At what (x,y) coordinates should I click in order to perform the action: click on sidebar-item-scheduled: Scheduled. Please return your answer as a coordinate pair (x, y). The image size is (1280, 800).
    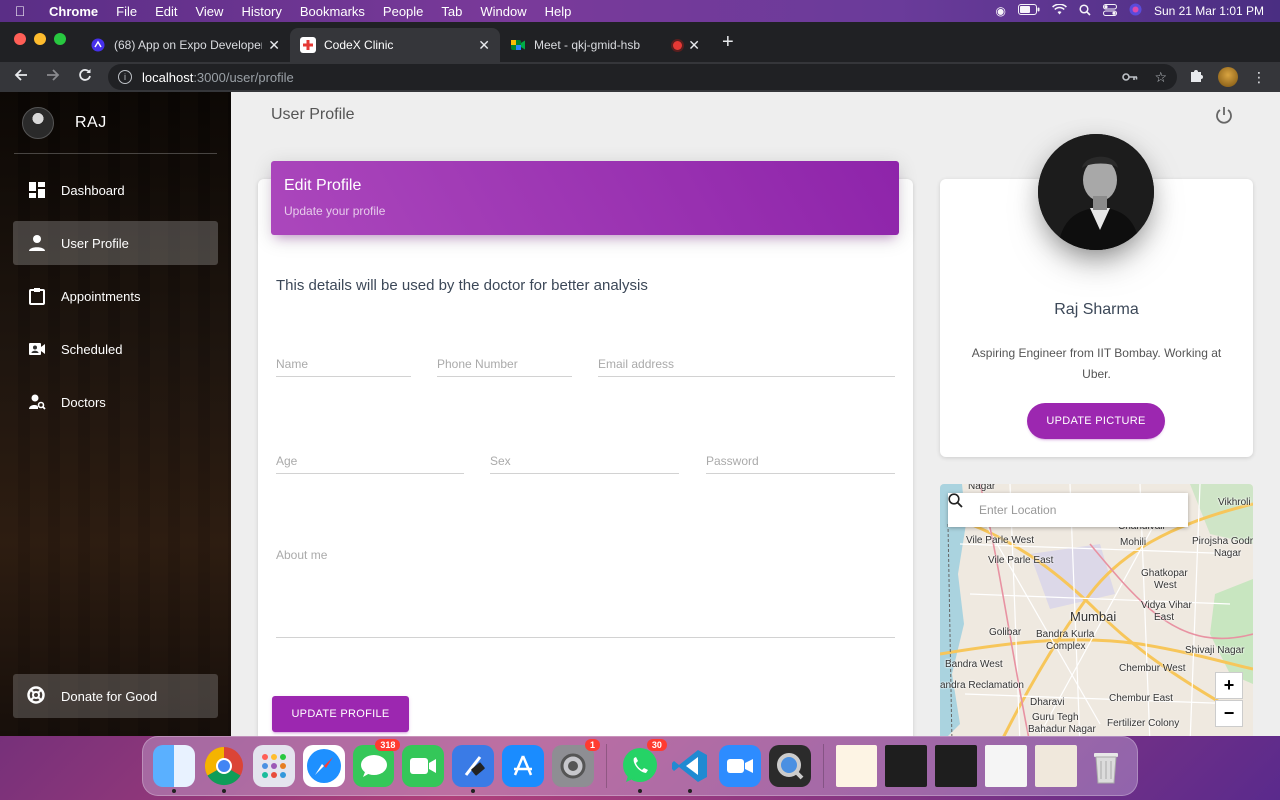
    Looking at the image, I should click on (115, 349).